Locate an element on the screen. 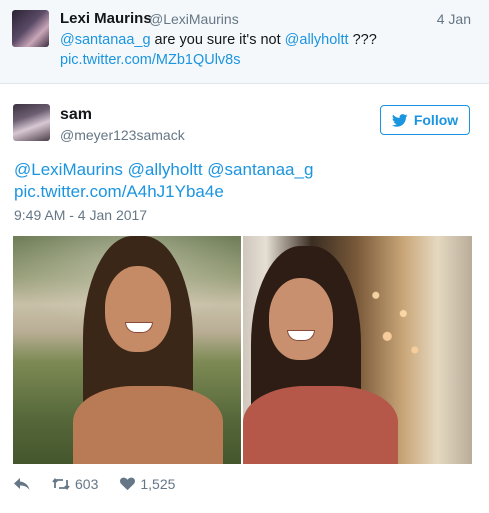  twitter-bird-icon is located at coordinates (399, 120).